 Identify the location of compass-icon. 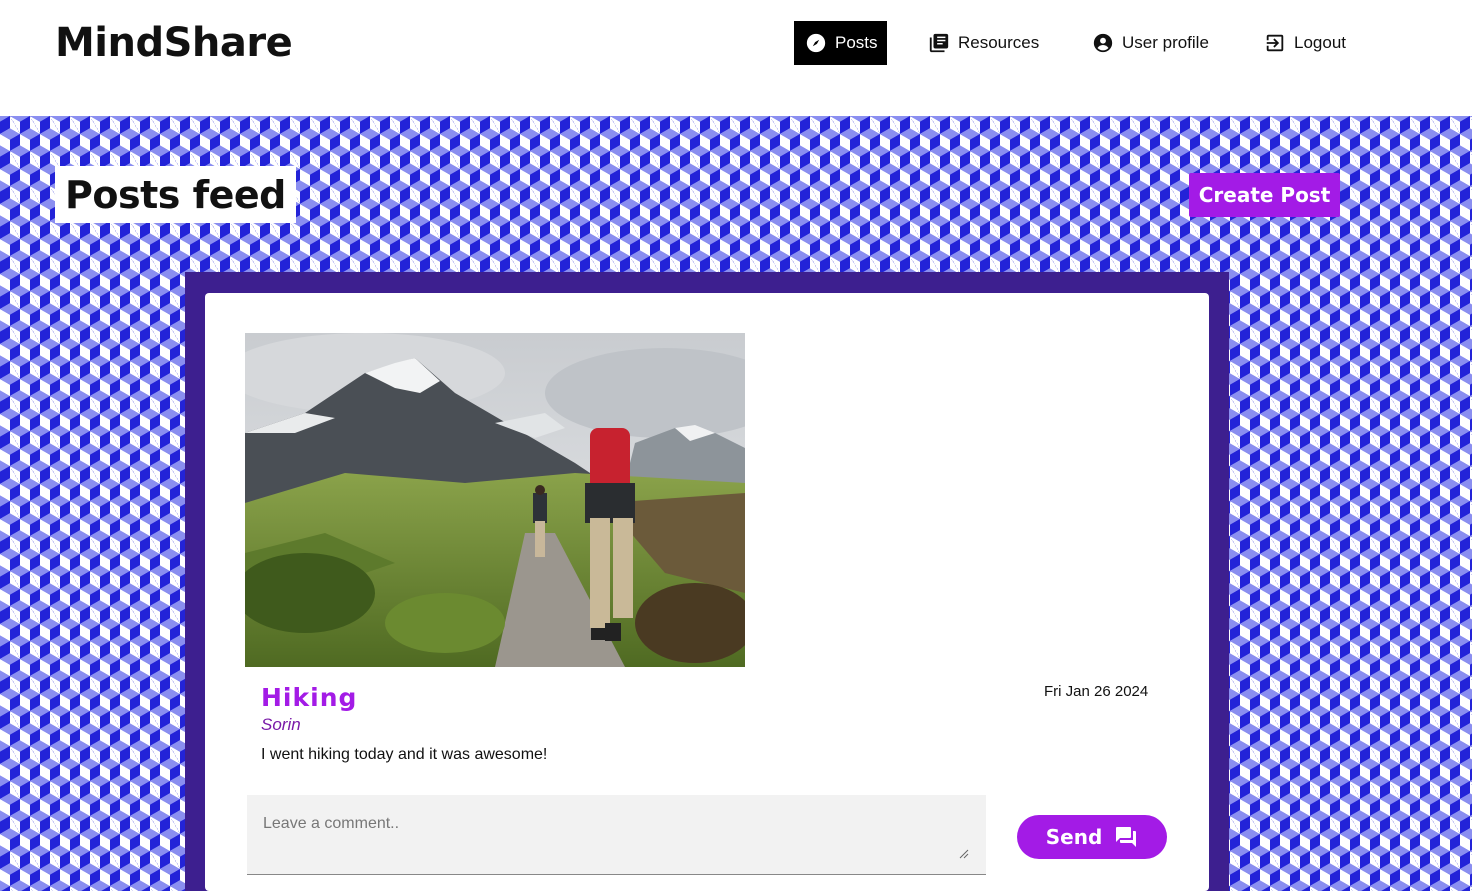
(816, 43).